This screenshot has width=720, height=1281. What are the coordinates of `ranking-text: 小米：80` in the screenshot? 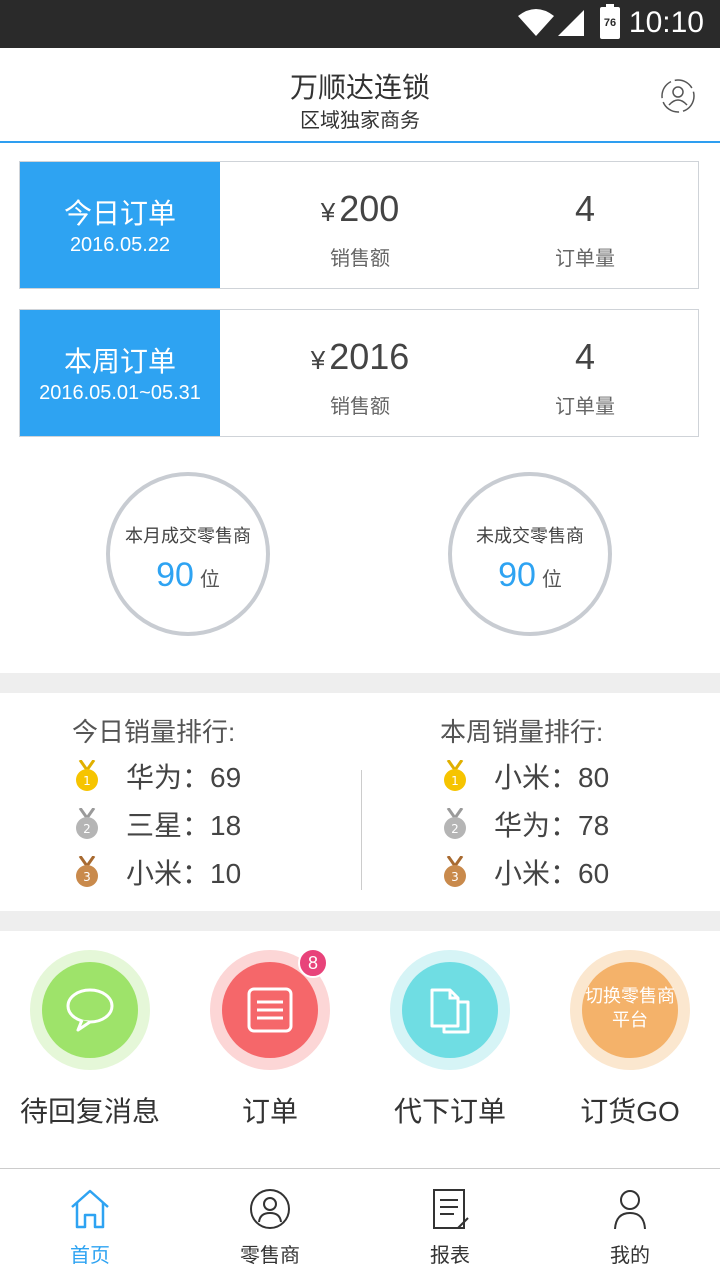 It's located at (552, 777).